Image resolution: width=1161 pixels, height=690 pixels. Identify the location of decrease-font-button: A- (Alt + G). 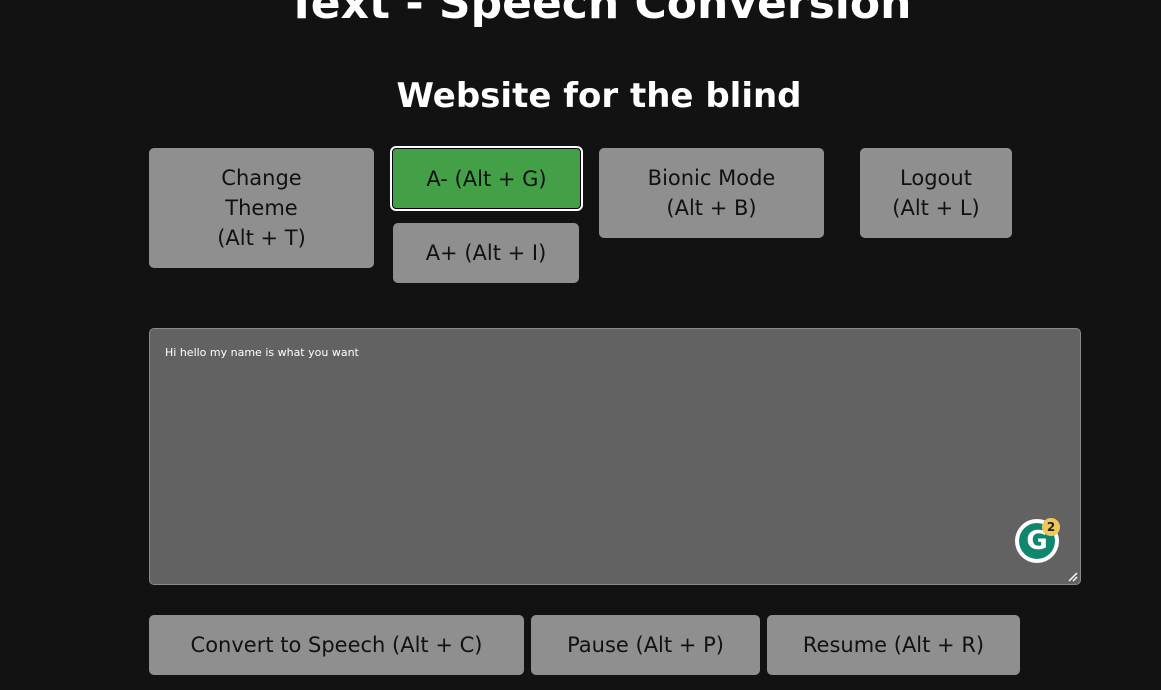
(486, 178).